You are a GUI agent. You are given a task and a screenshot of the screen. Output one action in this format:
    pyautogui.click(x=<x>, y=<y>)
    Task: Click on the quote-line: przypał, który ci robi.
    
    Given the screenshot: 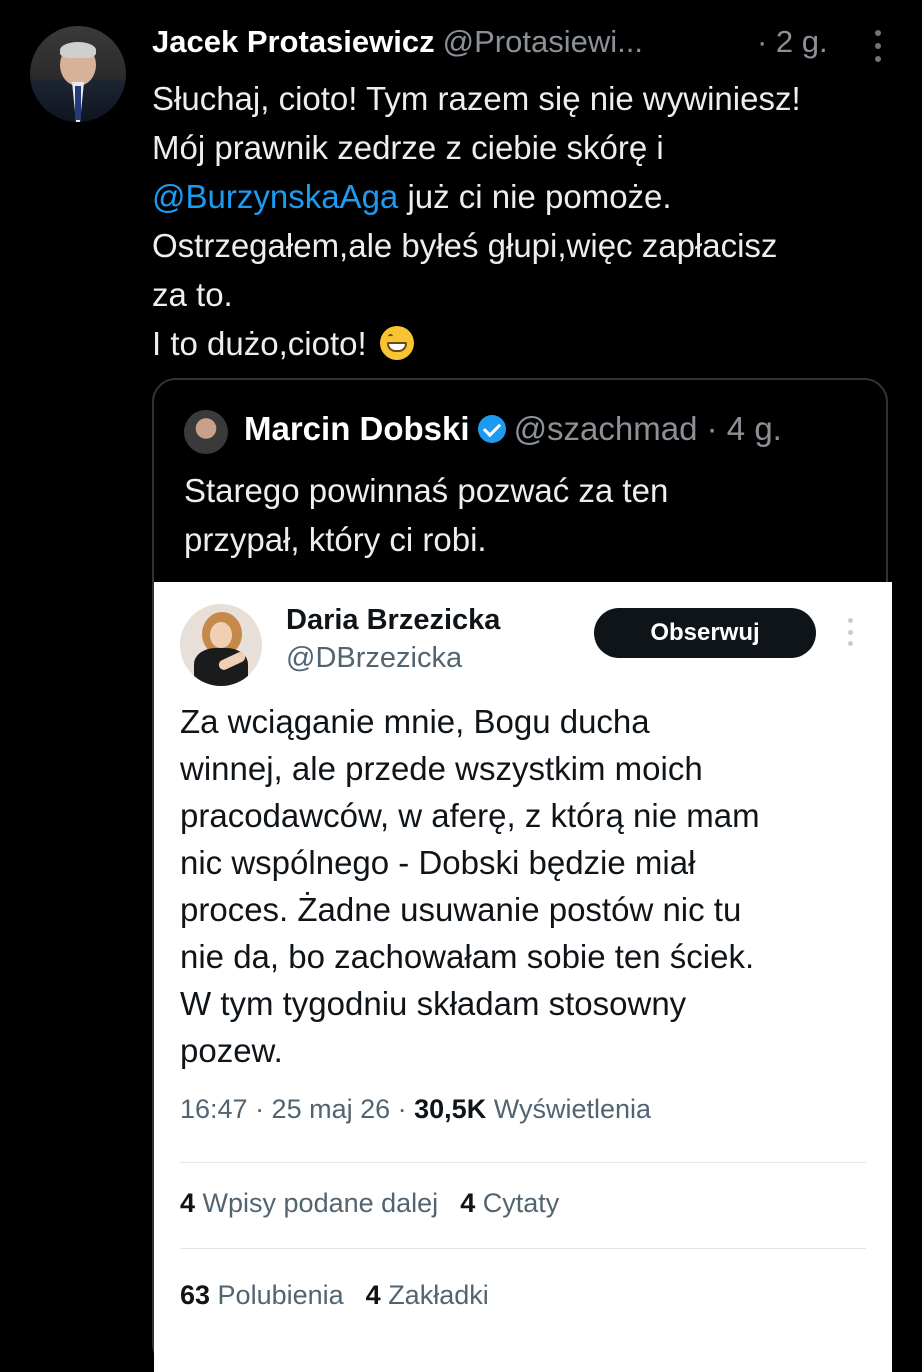 What is the action you would take?
    pyautogui.click(x=335, y=539)
    